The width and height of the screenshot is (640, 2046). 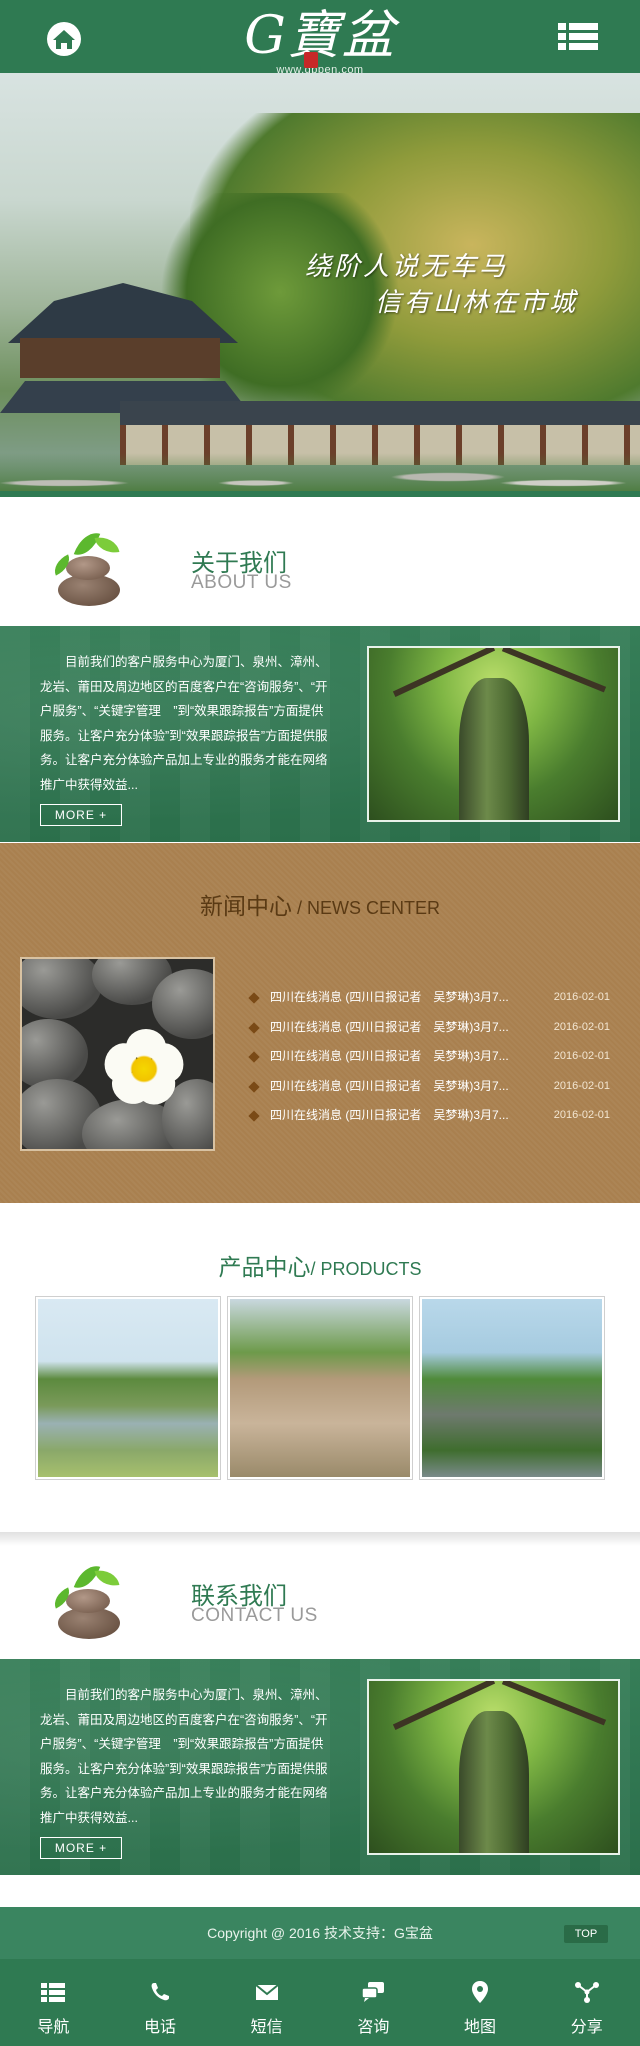 What do you see at coordinates (480, 1992) in the screenshot?
I see `map-pin-icon` at bounding box center [480, 1992].